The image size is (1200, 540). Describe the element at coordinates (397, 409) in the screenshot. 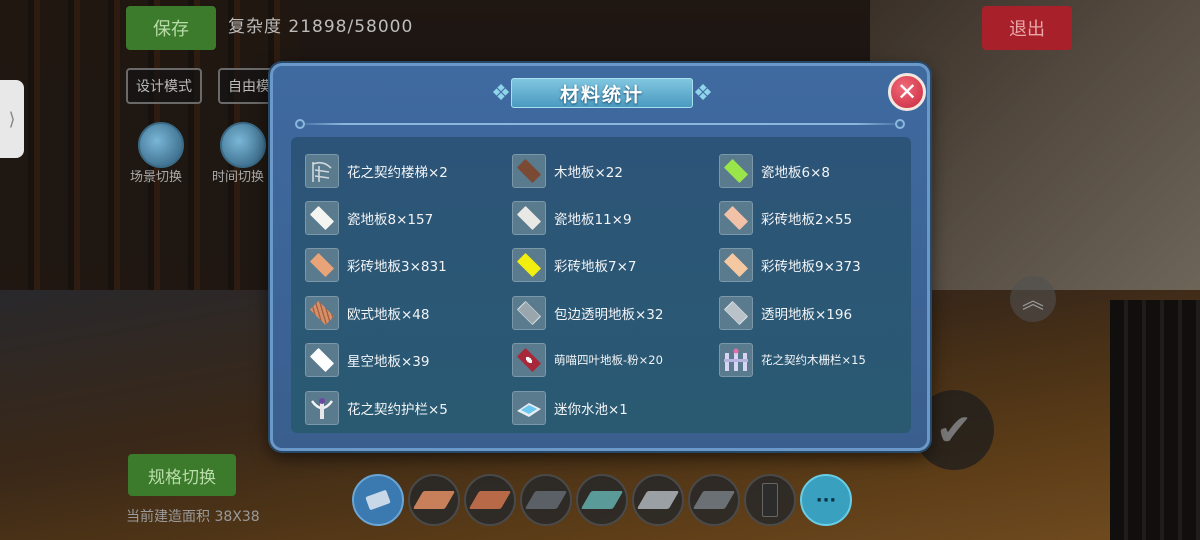

I see `material-item-label: 花之契约护栏×5` at that location.